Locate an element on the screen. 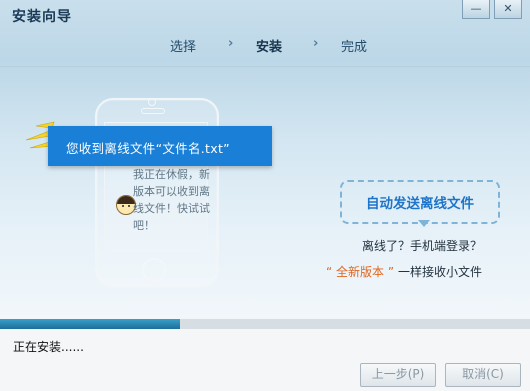 This screenshot has height=391, width=530. close-button: ✕ is located at coordinates (508, 9).